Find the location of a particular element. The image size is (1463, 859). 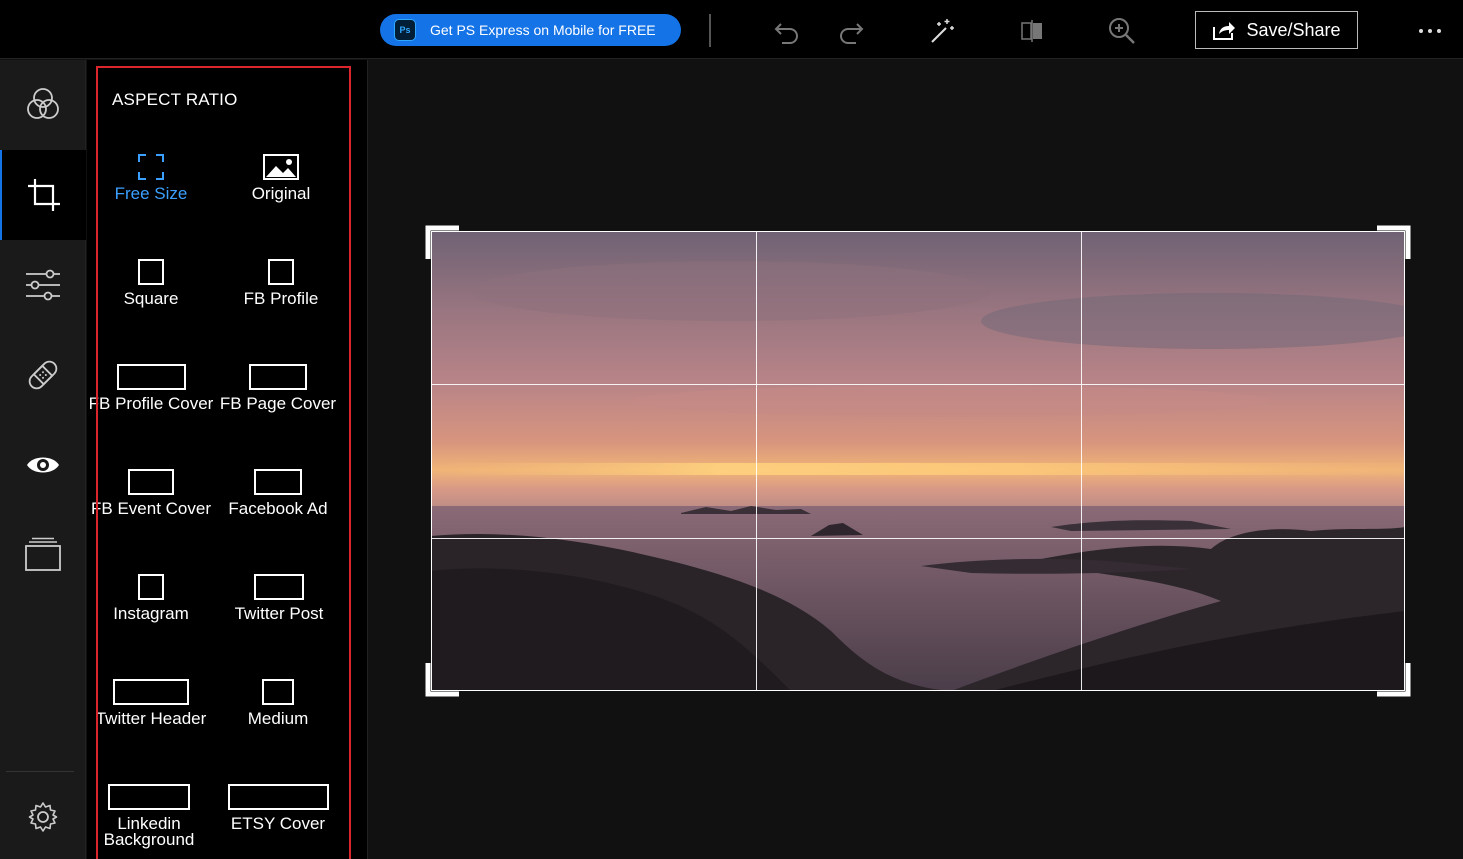

red-eye-icon is located at coordinates (43, 465).